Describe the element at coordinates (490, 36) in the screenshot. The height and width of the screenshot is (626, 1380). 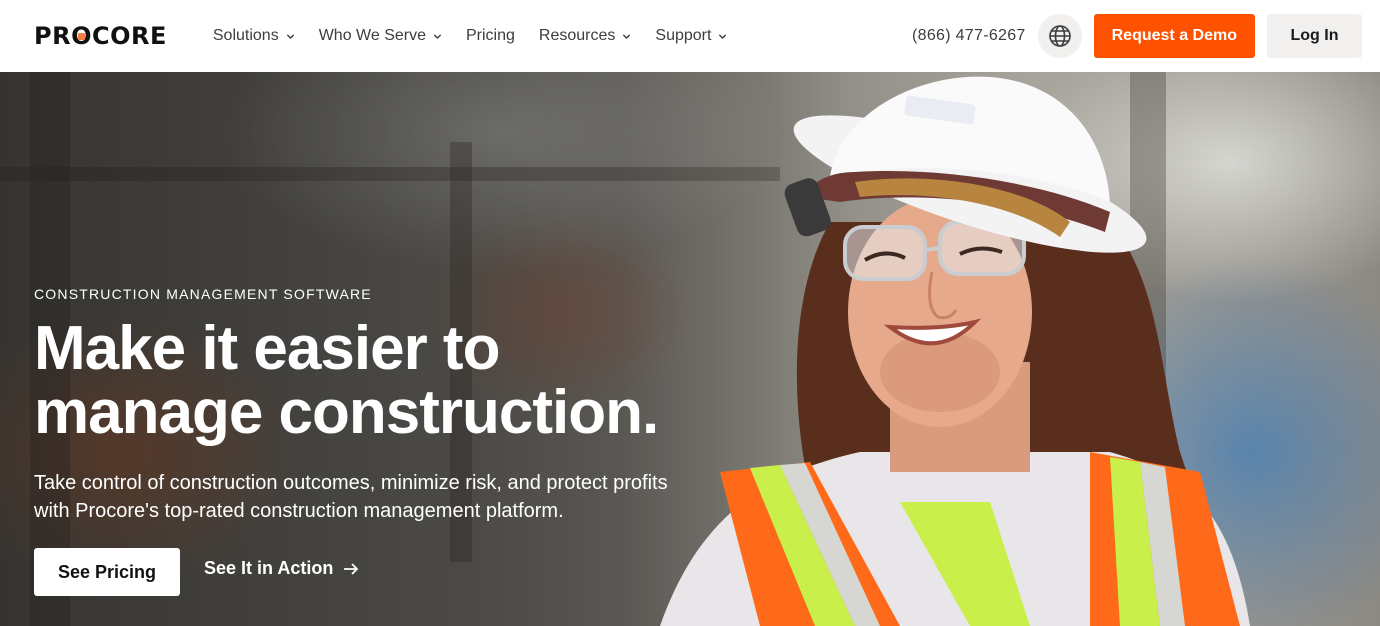
I see `nav-pricing: Pricing` at that location.